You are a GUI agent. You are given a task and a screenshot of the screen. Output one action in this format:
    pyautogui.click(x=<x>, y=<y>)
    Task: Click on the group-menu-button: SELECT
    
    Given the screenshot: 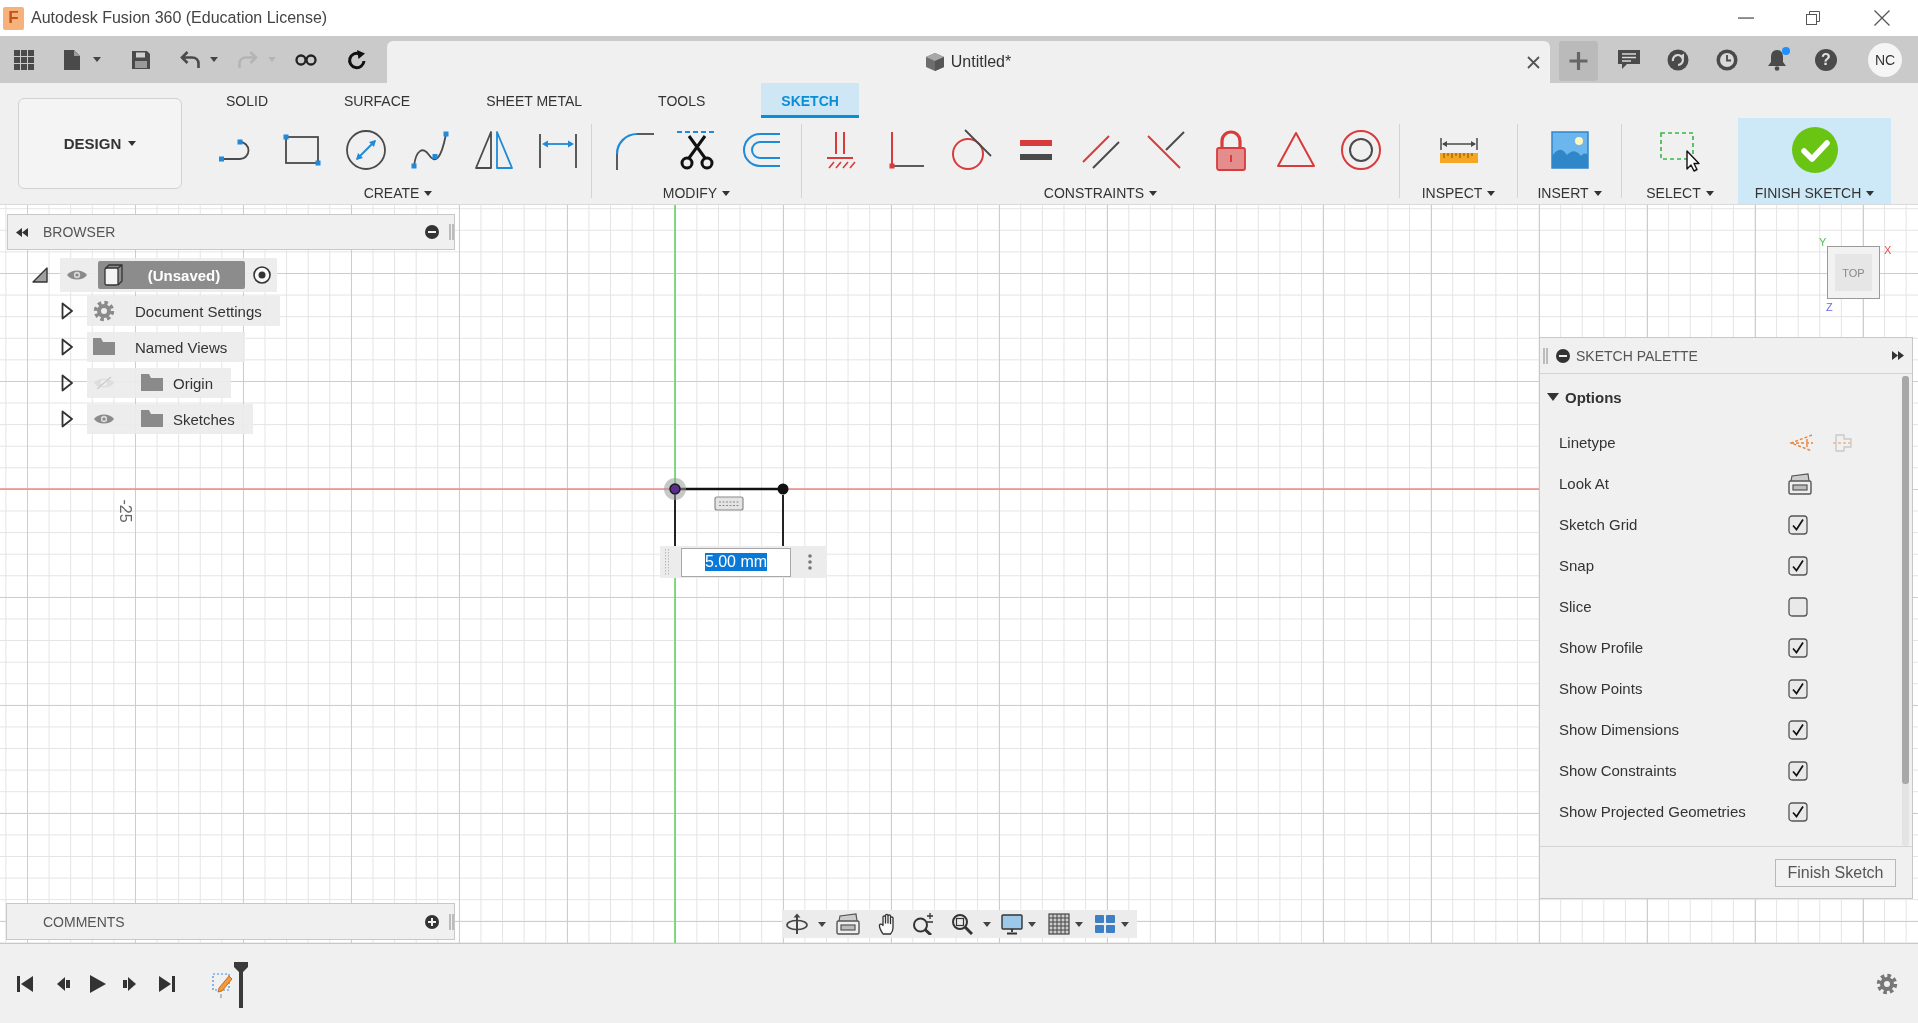 What is the action you would take?
    pyautogui.click(x=1680, y=193)
    